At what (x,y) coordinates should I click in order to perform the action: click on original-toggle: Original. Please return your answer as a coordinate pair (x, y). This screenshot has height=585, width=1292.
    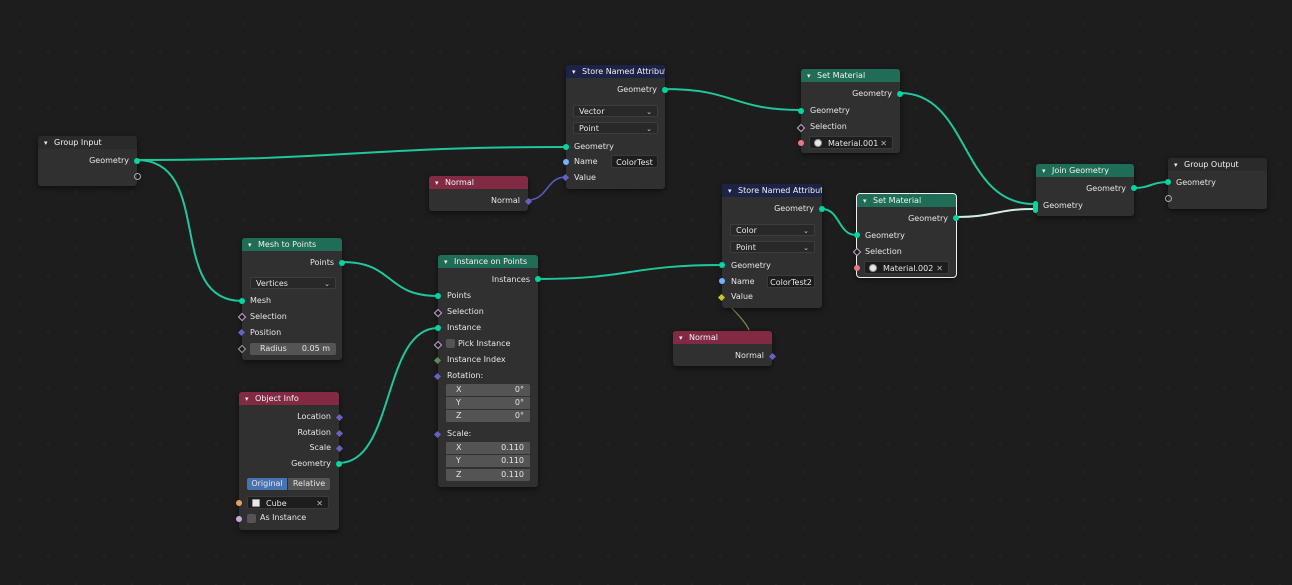
    Looking at the image, I should click on (267, 484).